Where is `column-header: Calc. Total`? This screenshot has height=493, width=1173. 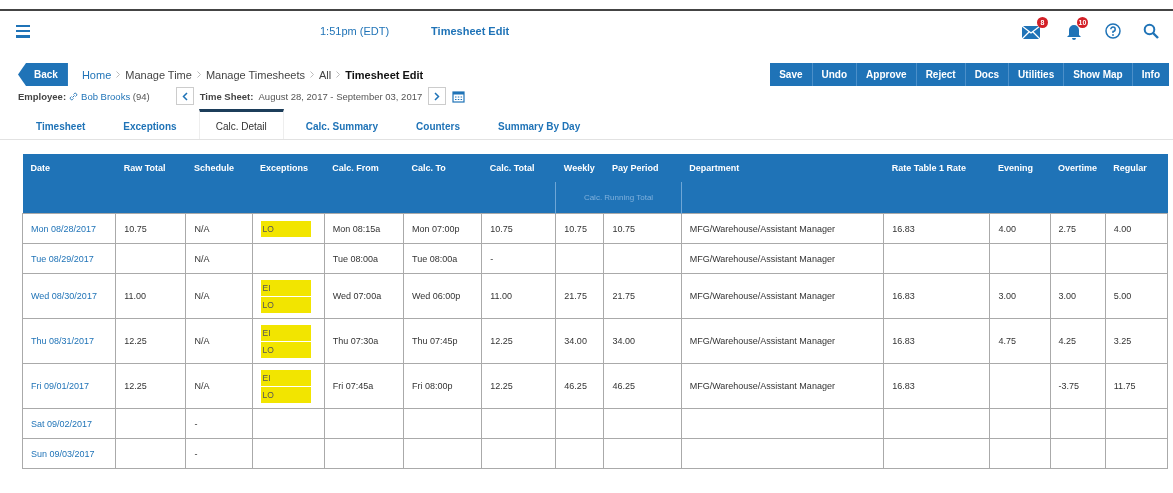
column-header: Calc. Total is located at coordinates (518, 168).